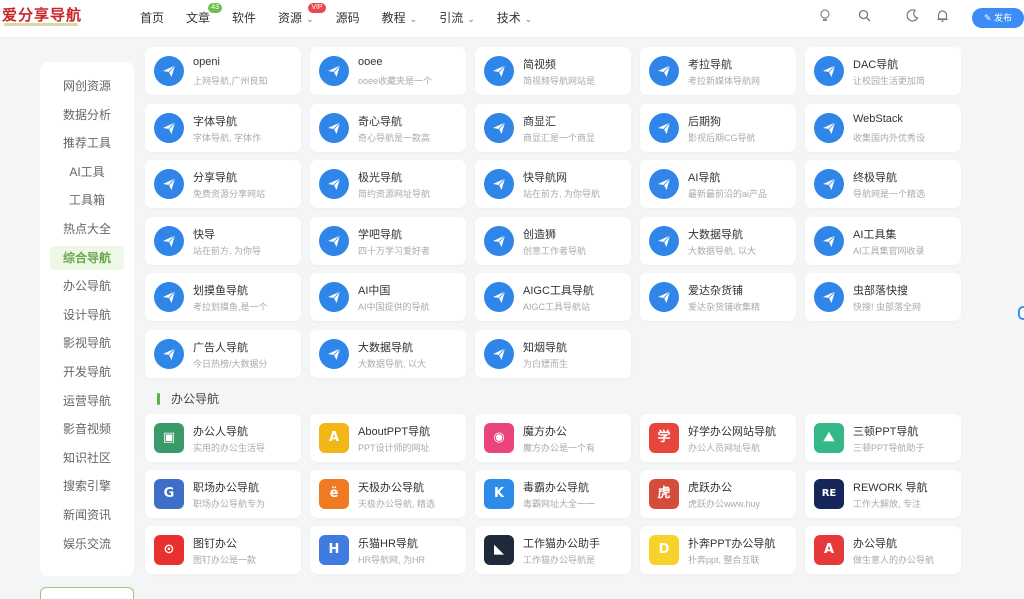  What do you see at coordinates (223, 127) in the screenshot?
I see `site-card: 字体导航 字体导航, 字体作` at bounding box center [223, 127].